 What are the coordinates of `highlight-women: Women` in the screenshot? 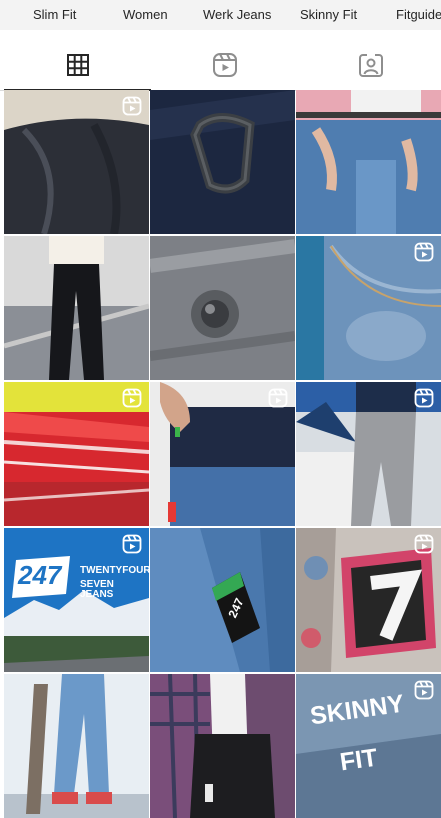 It's located at (145, 14).